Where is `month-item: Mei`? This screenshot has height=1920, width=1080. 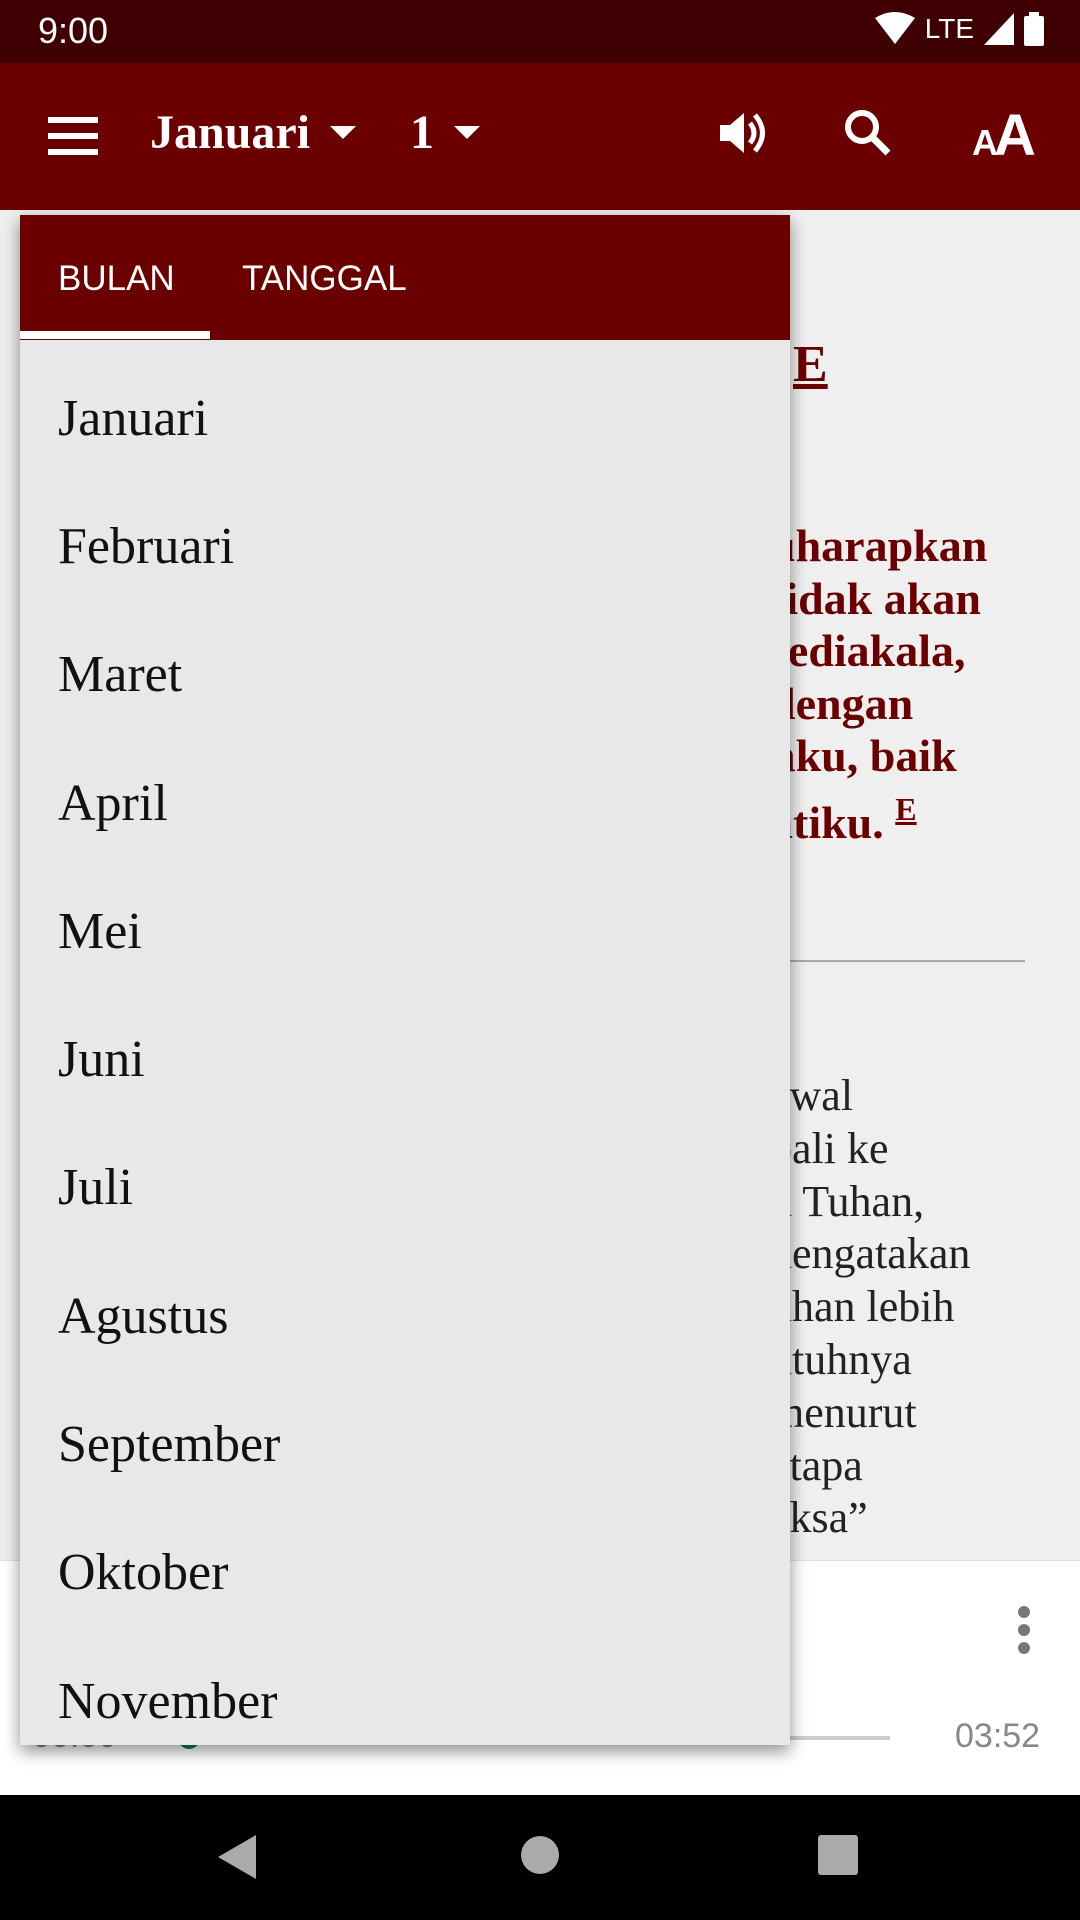 month-item: Mei is located at coordinates (405, 931).